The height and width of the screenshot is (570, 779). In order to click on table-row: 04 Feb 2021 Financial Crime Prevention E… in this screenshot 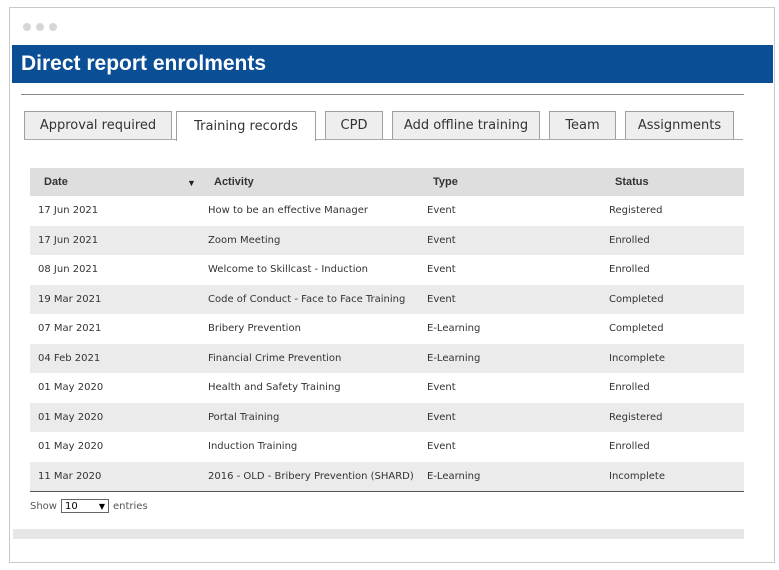, I will do `click(387, 358)`.